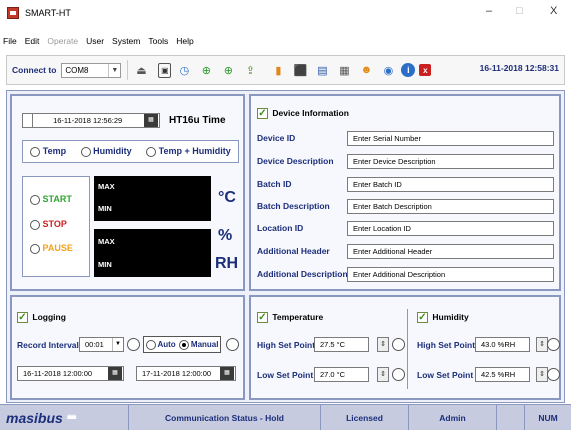 The image size is (571, 430). I want to click on title-bar: SMART-HT – □ X, so click(285, 13).